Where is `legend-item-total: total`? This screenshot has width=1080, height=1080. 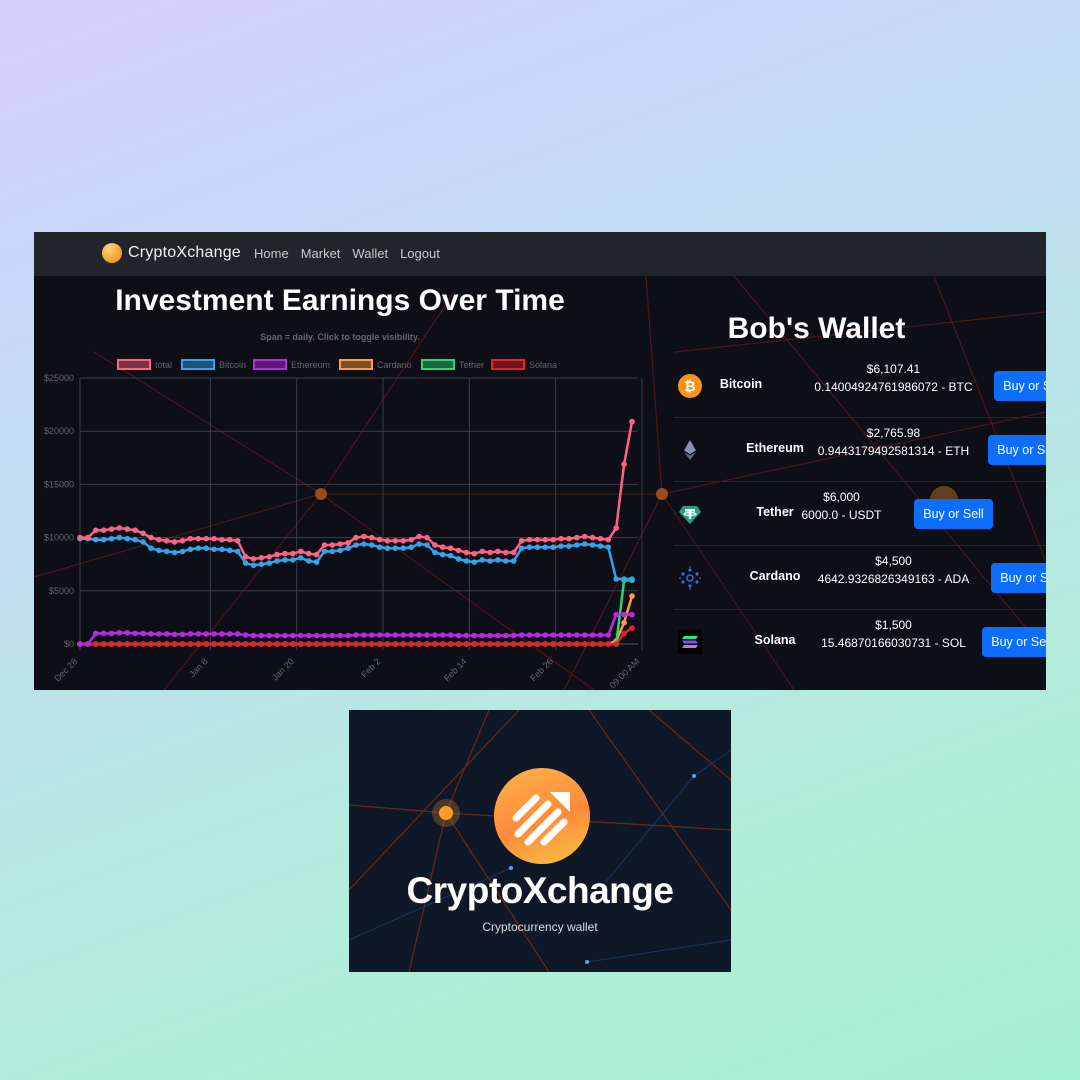
legend-item-total: total is located at coordinates (144, 364).